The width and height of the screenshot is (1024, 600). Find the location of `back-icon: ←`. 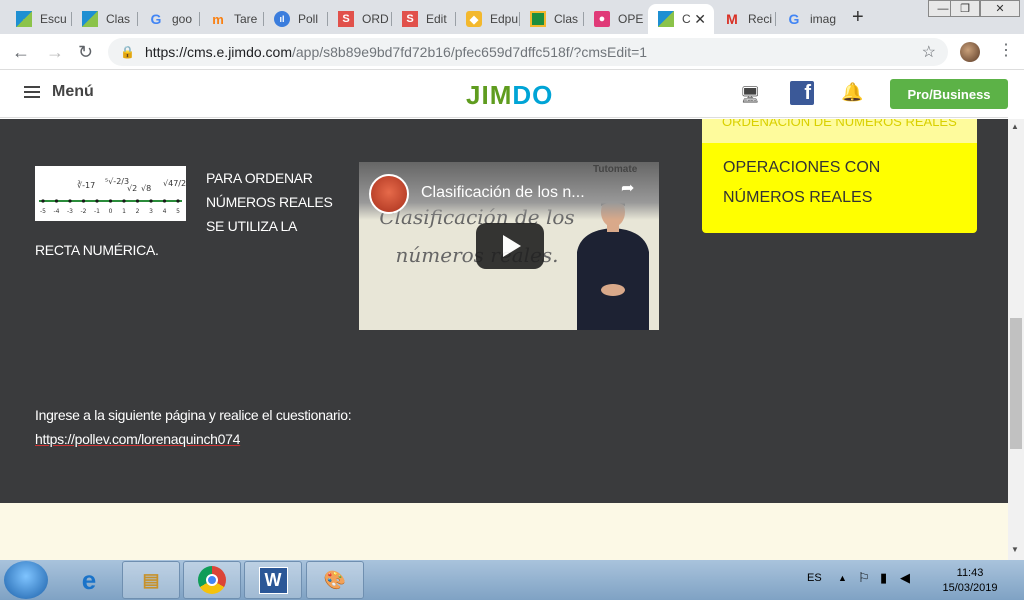

back-icon: ← is located at coordinates (21, 52).